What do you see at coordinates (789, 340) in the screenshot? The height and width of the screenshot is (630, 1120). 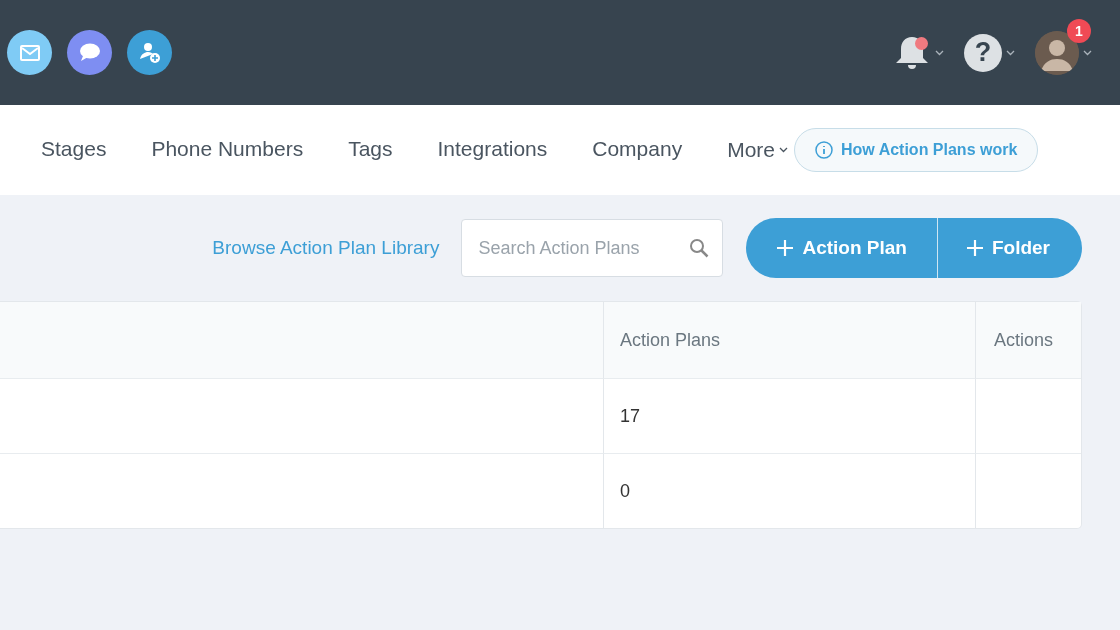 I see `column-header: Action Plans` at bounding box center [789, 340].